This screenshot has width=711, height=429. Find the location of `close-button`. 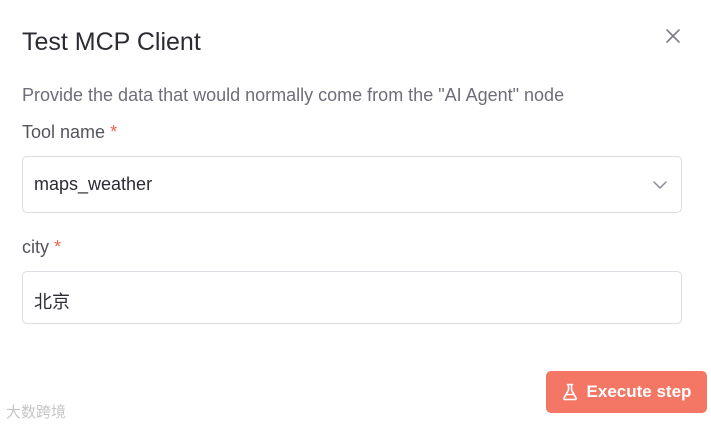

close-button is located at coordinates (673, 36).